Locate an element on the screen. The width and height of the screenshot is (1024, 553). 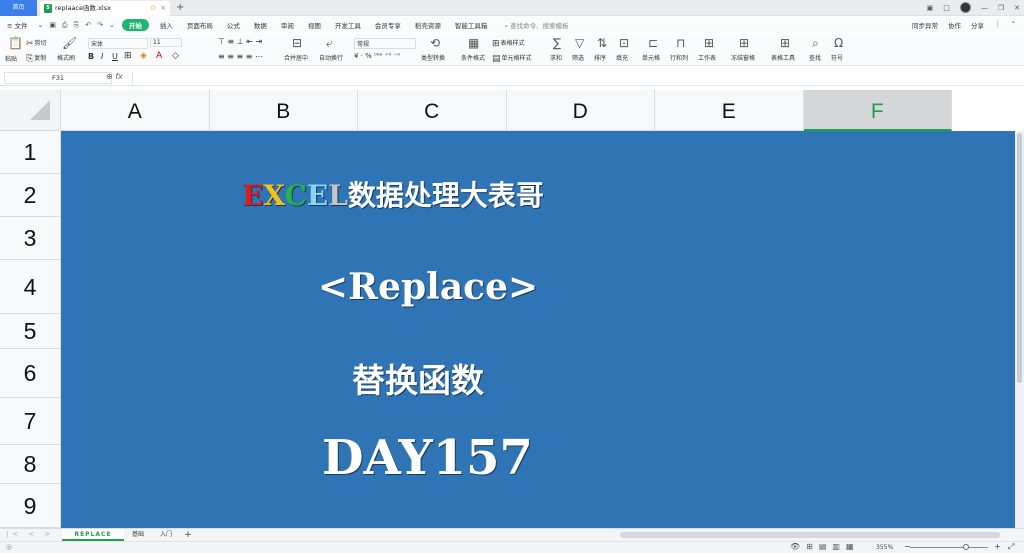
tab-data: 数据 is located at coordinates (260, 25).